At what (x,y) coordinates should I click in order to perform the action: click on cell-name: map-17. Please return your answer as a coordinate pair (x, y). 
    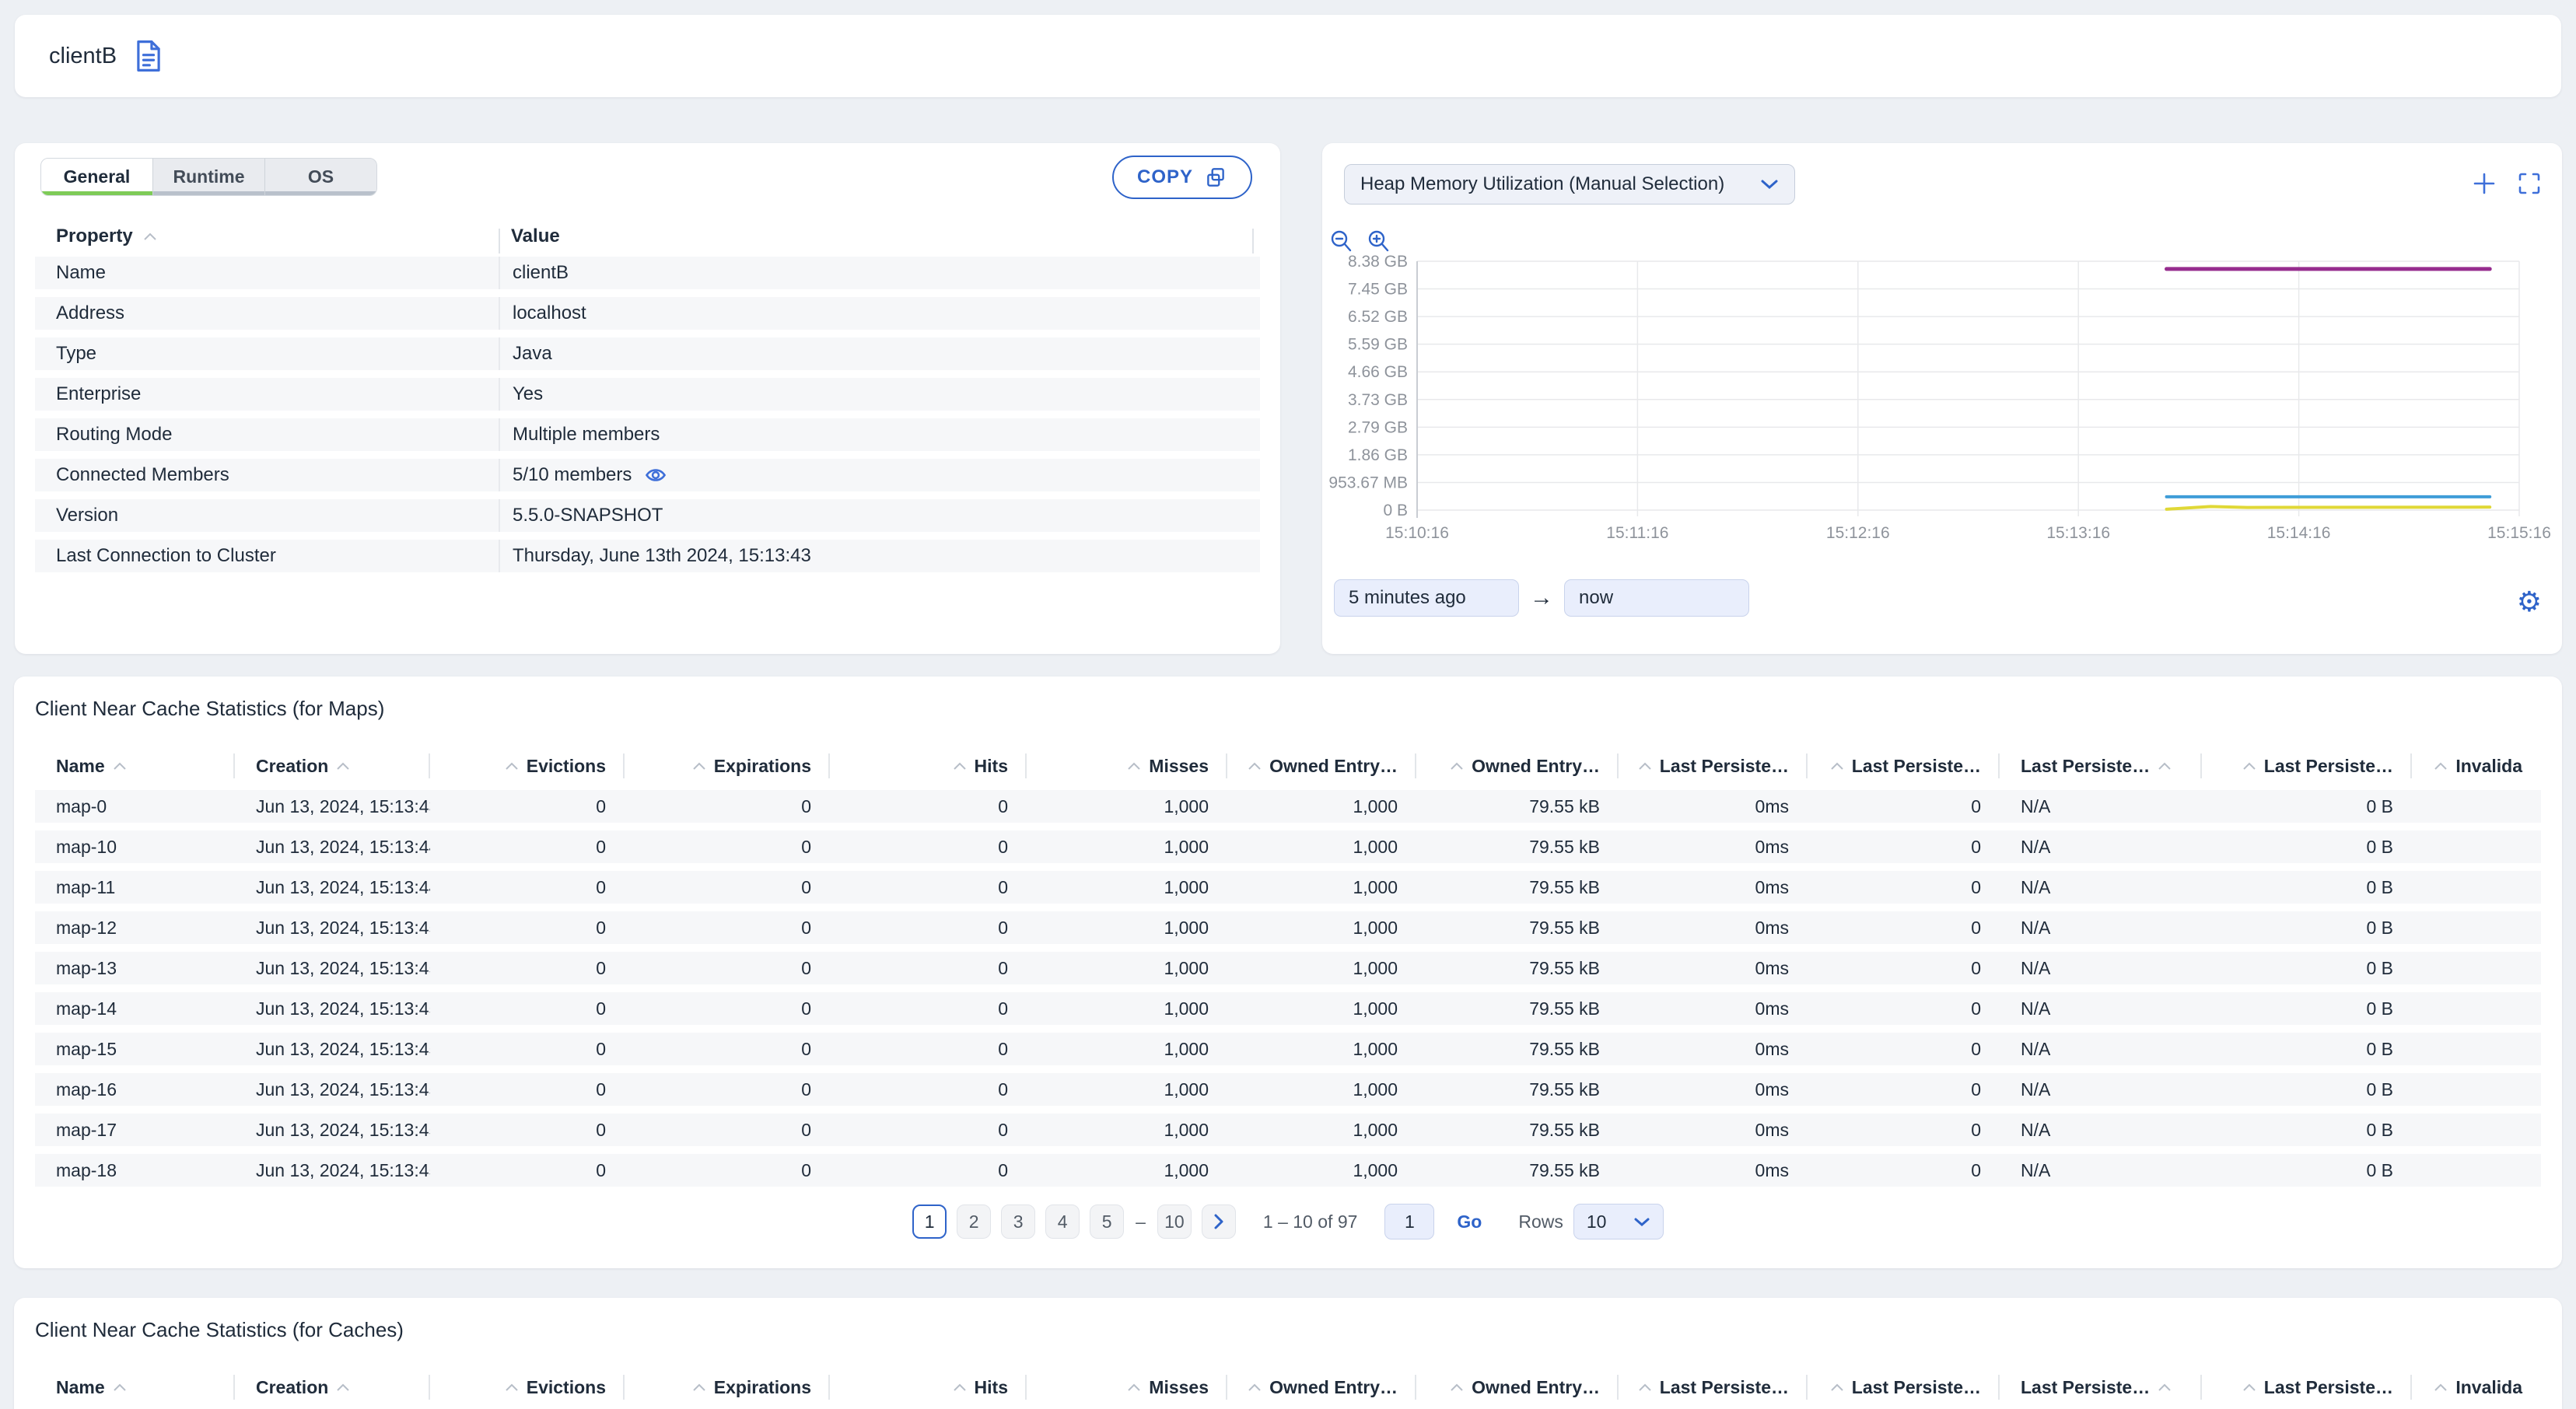
    Looking at the image, I should click on (87, 1129).